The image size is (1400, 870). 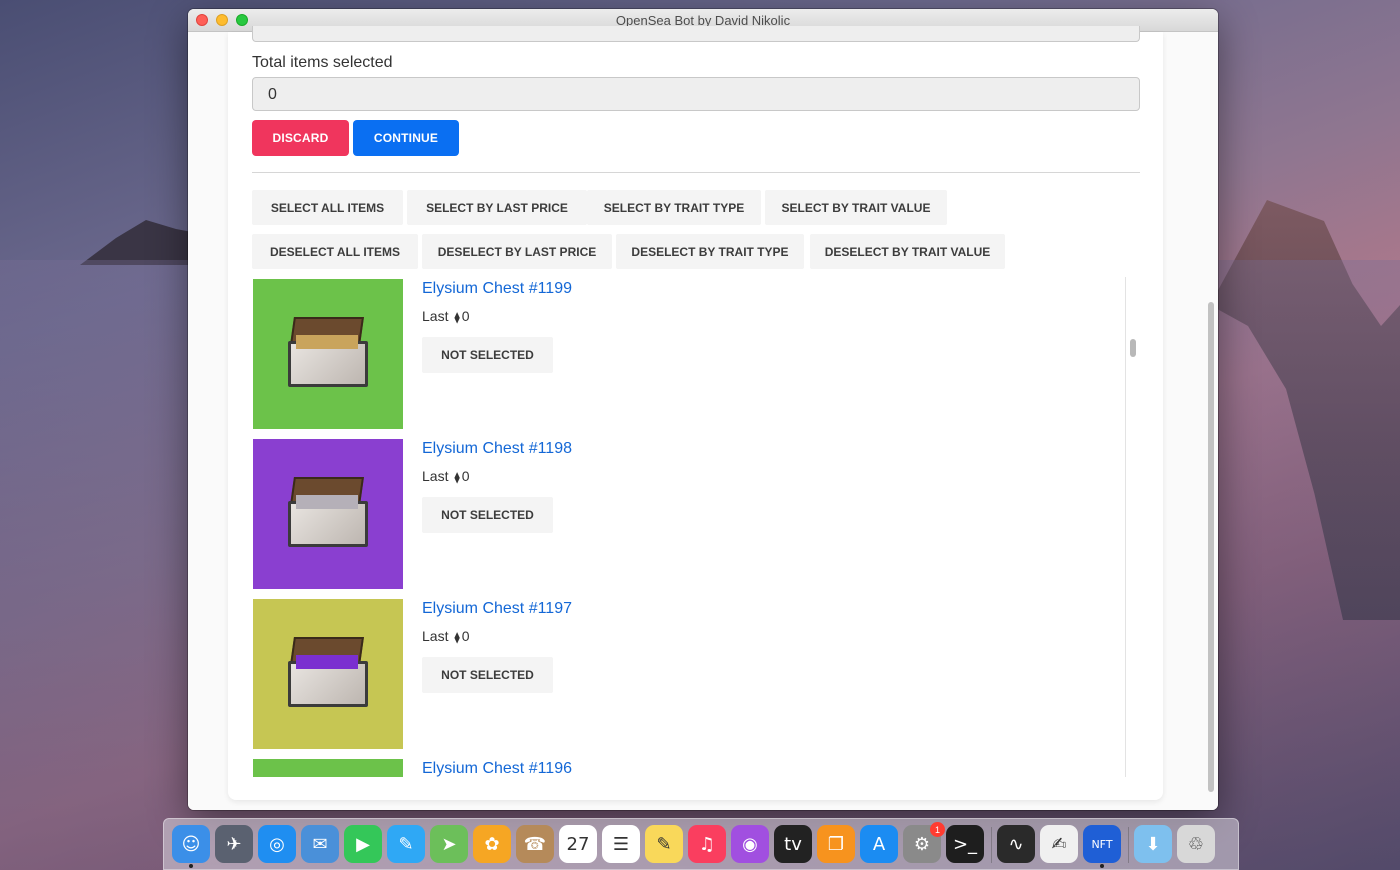 I want to click on notification-badge: 1, so click(x=937, y=829).